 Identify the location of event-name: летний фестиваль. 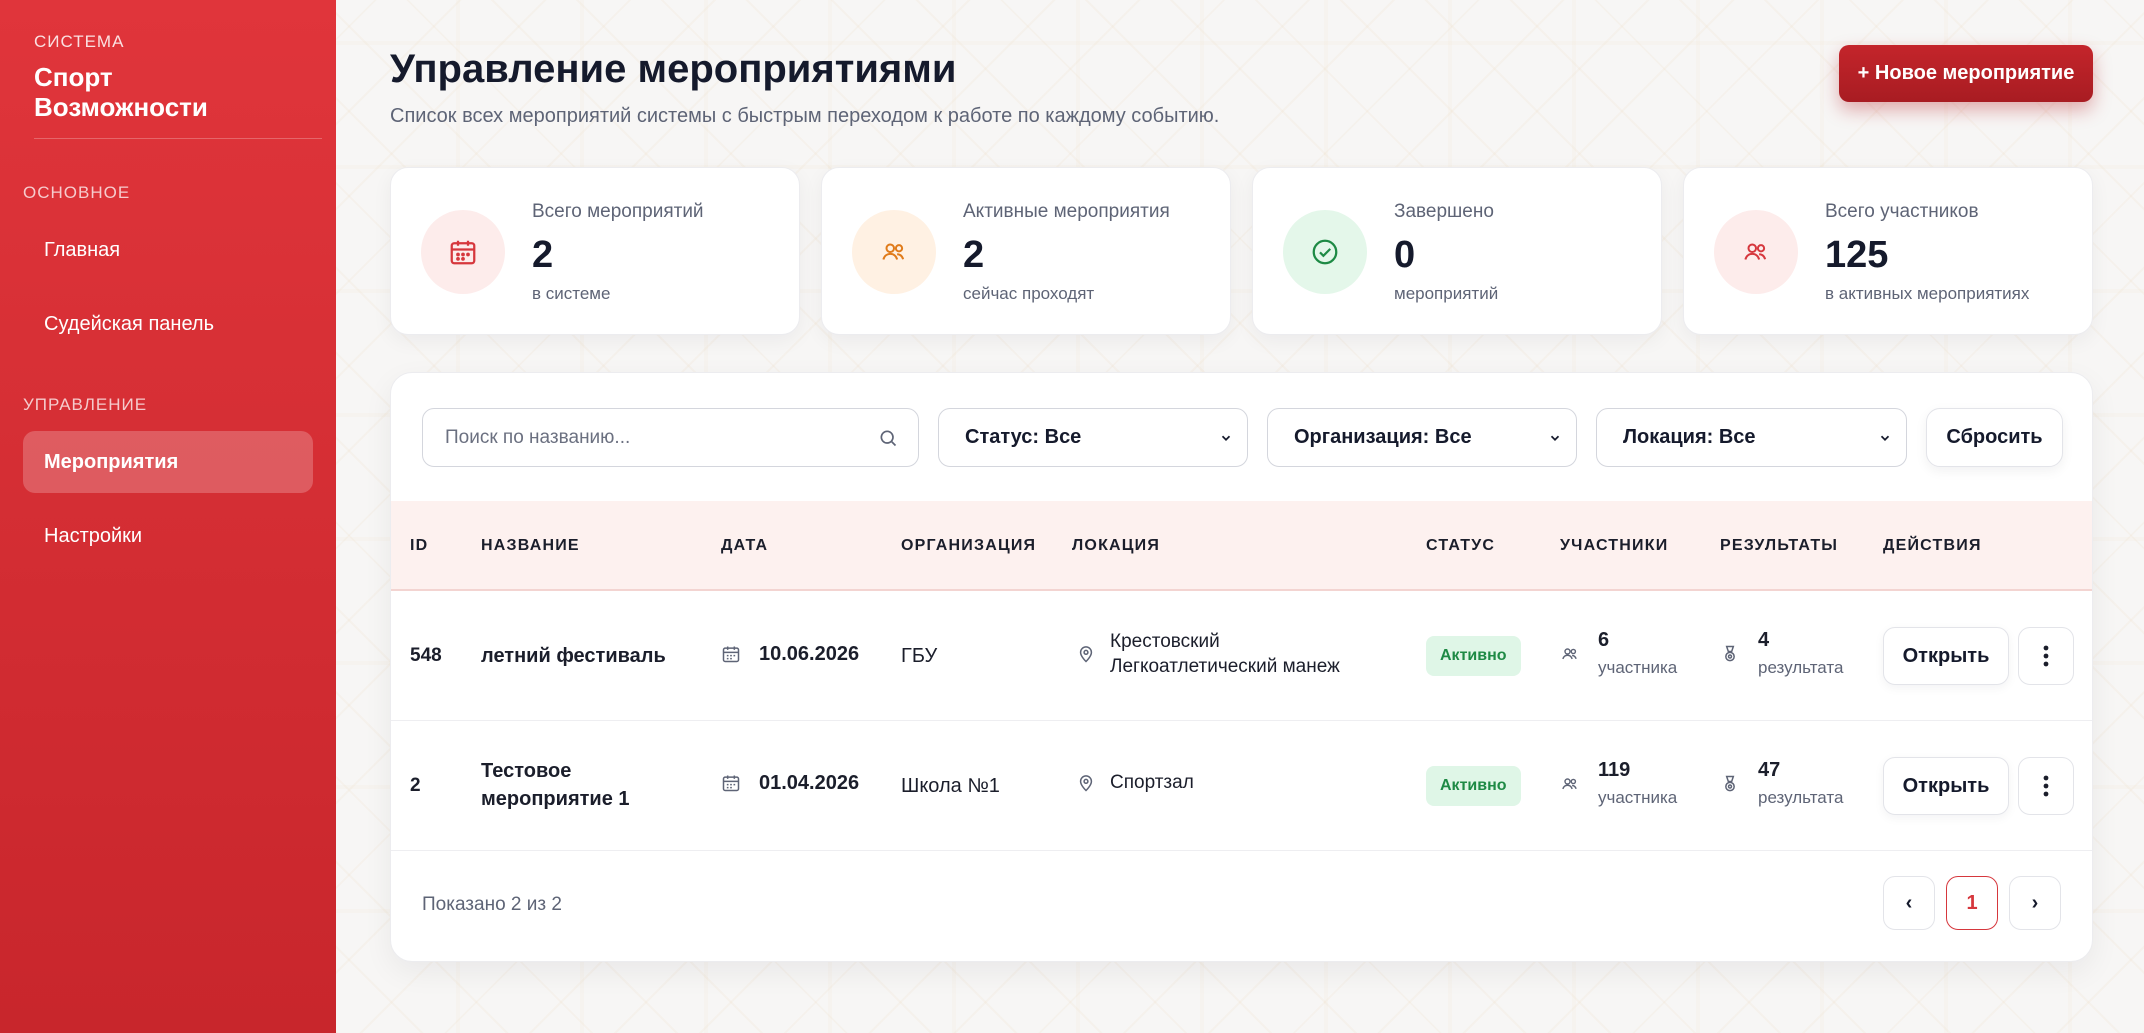
(573, 656).